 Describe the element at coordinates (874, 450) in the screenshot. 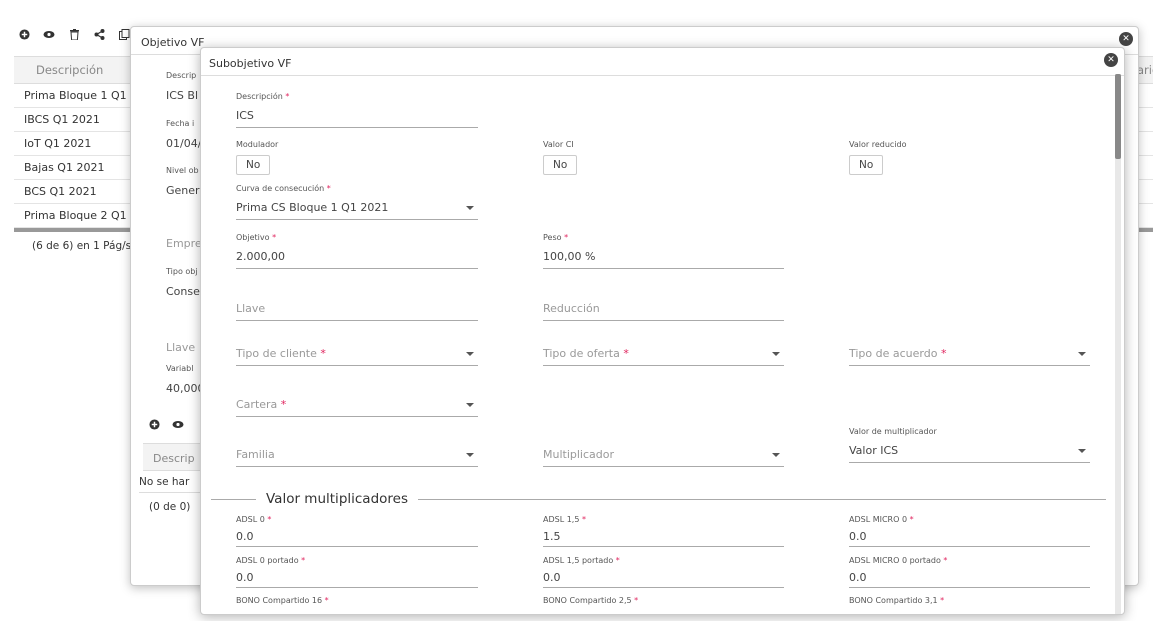

I see `field-value: Valor ICS` at that location.